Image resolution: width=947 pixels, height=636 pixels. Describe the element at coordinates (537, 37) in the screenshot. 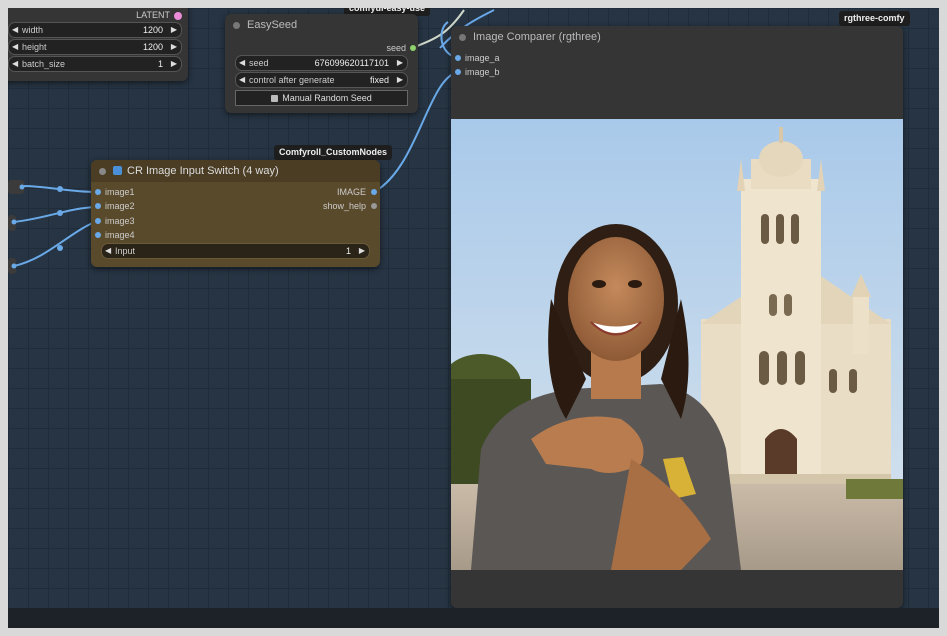

I see `comparer-title: Image Comparer (rgthree)` at that location.